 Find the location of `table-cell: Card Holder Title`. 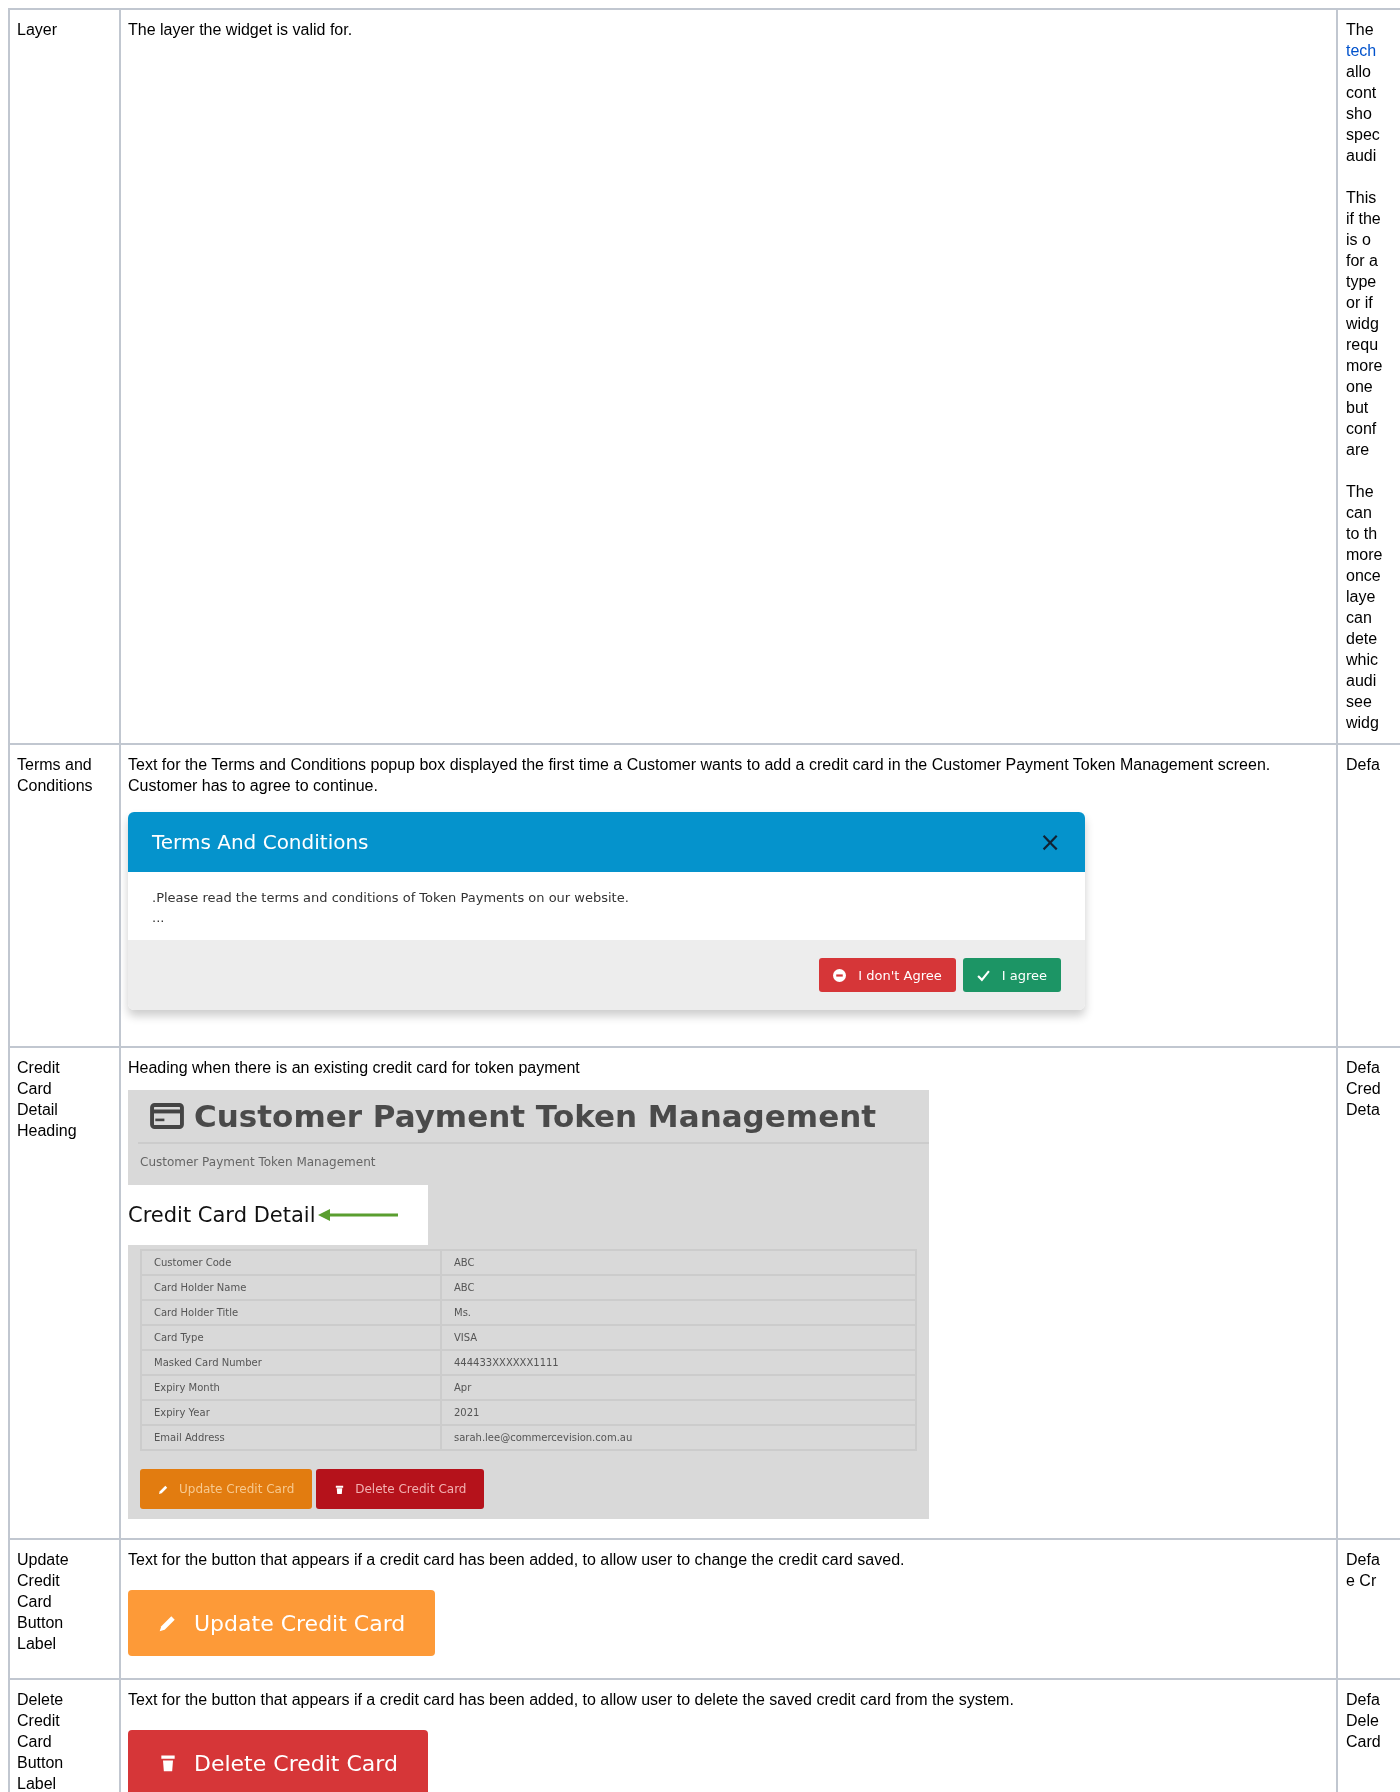

table-cell: Card Holder Title is located at coordinates (292, 1312).